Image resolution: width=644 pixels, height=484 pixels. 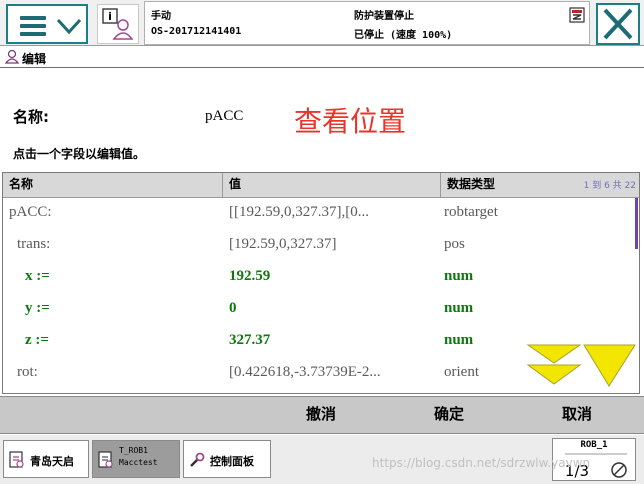 I want to click on taskbar-item-module: T_ROB1 Macctest, so click(x=136, y=459).